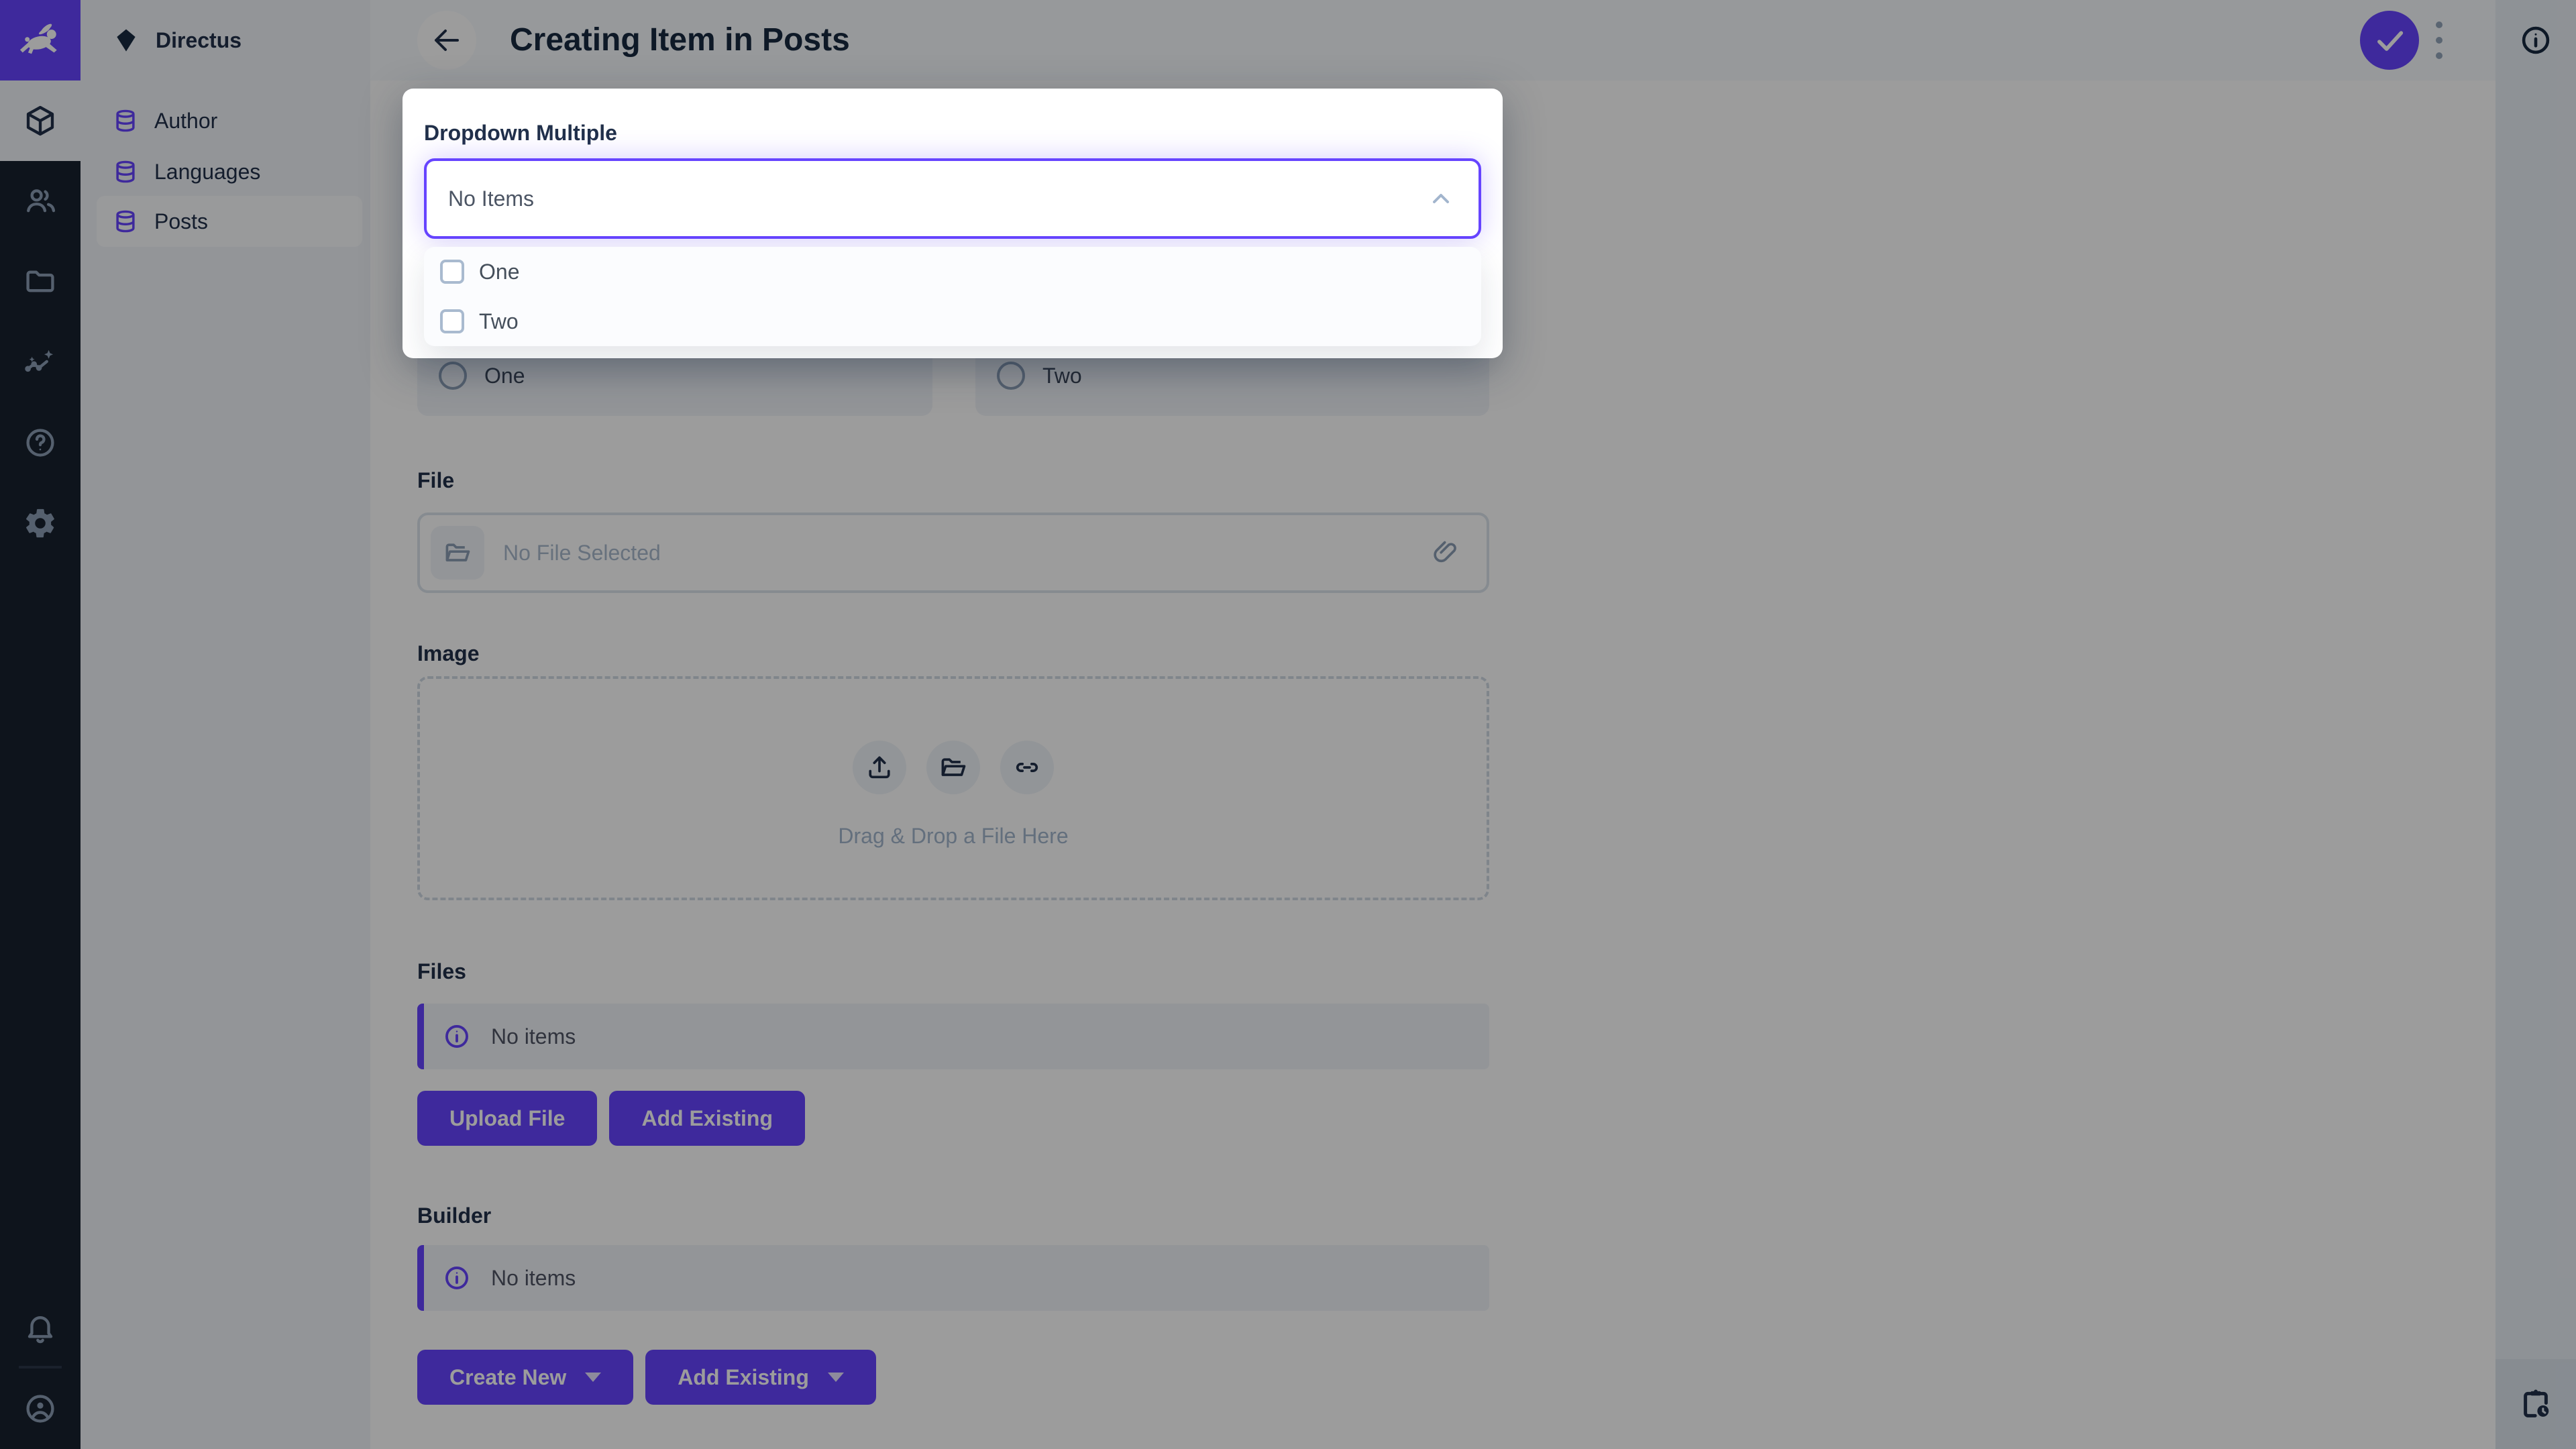  What do you see at coordinates (952, 321) in the screenshot?
I see `dropdown-option-two: Two` at bounding box center [952, 321].